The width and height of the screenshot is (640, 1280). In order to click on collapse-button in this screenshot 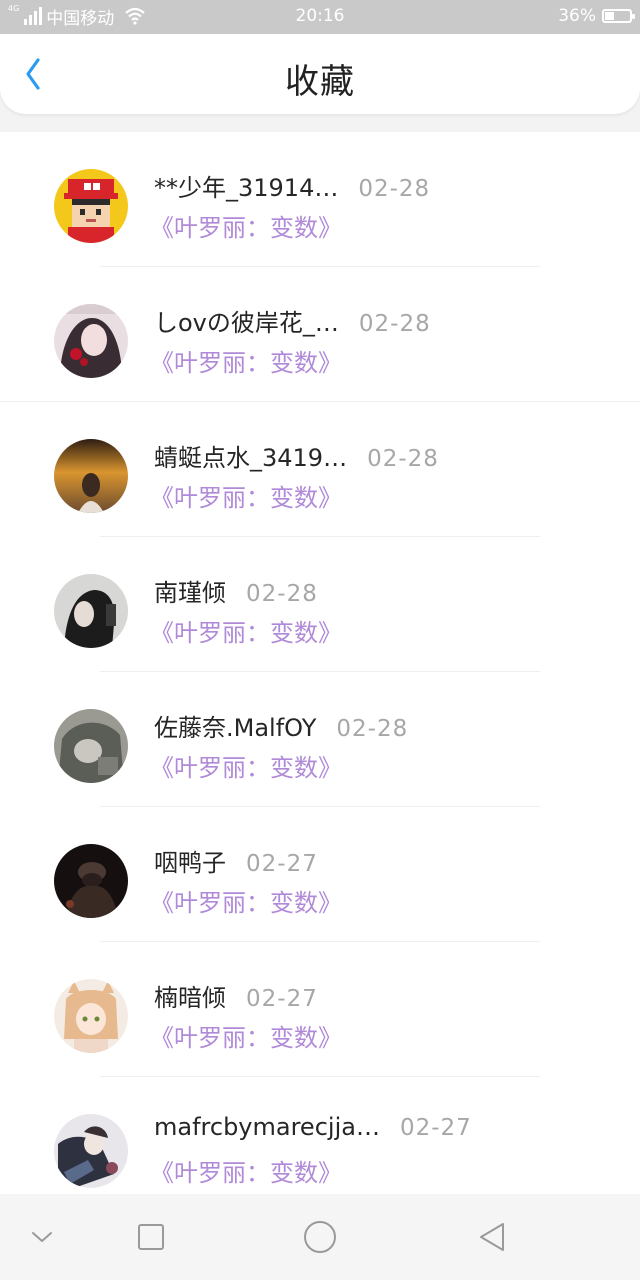, I will do `click(42, 1237)`.